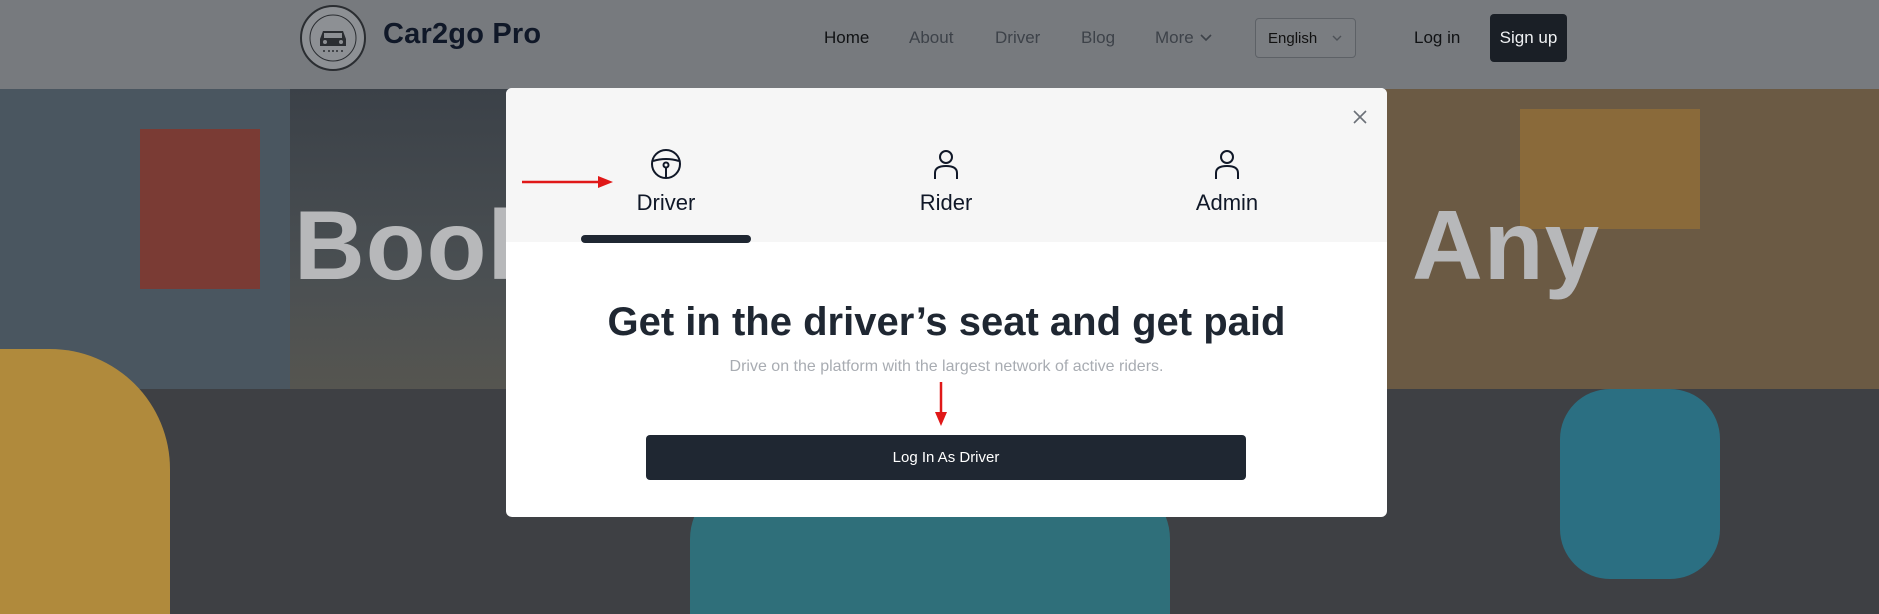 This screenshot has width=1879, height=614. Describe the element at coordinates (200, 209) in the screenshot. I see `building-red` at that location.